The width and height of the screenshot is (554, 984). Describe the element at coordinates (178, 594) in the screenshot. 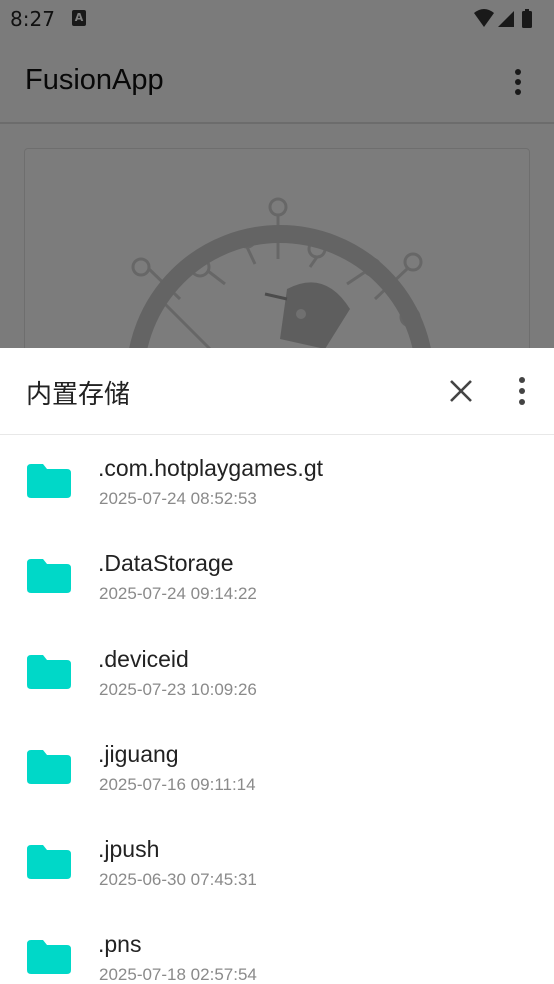

I see `file-date: 2025-07-24 09:14:22` at that location.